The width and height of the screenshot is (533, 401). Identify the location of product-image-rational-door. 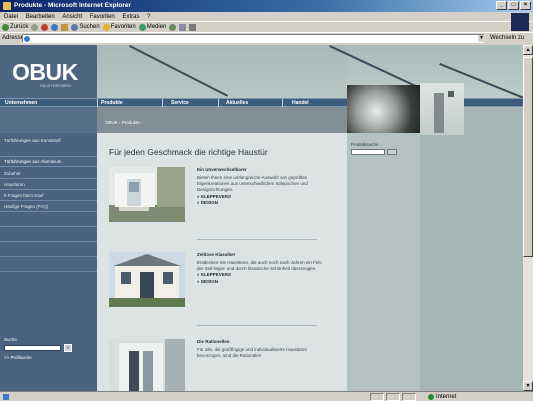
(147, 365).